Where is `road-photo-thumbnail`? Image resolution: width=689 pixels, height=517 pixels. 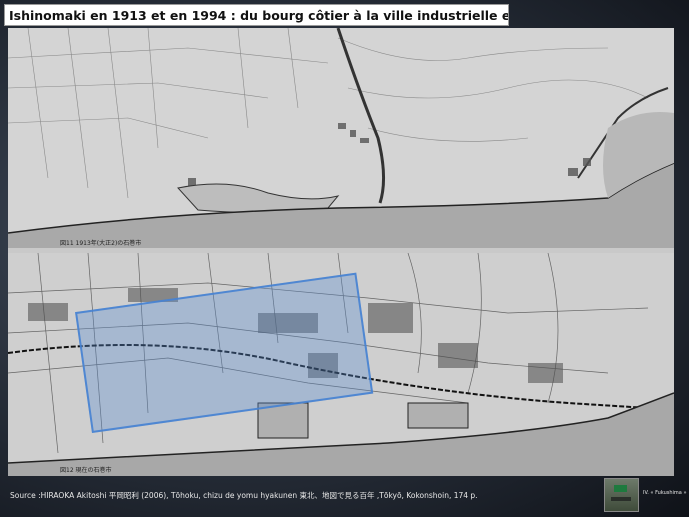 road-photo-thumbnail is located at coordinates (621, 495).